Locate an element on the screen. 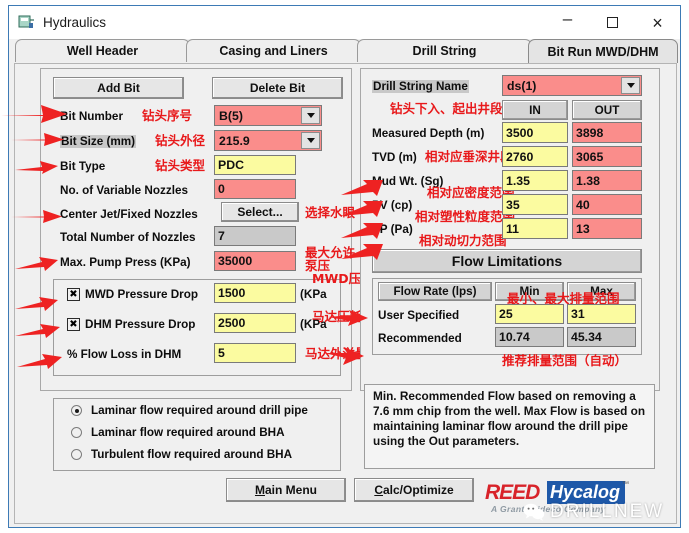 The image size is (689, 533). minimize-button: – is located at coordinates (567, 22).